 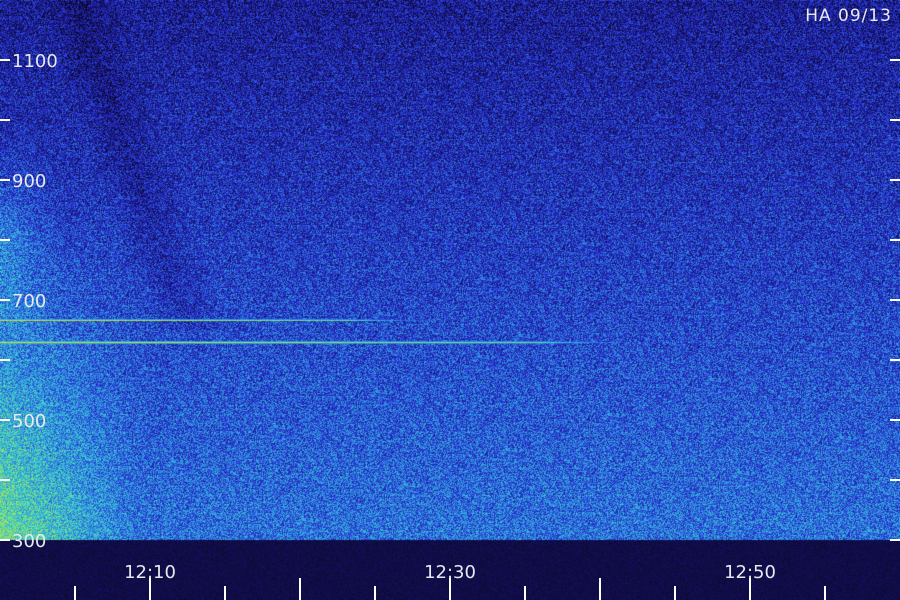 I want to click on x-axis: 12:10 12:30 12:50, so click(x=450, y=581).